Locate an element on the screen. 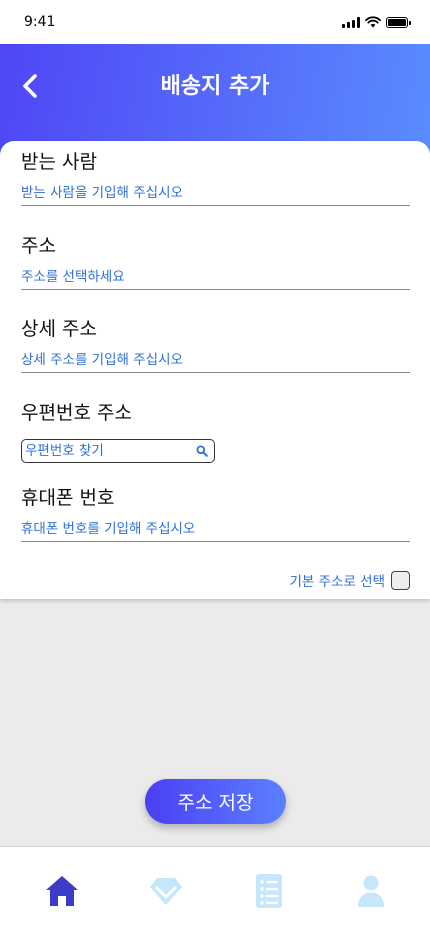 The image size is (430, 932). default-address-checkbox is located at coordinates (400, 580).